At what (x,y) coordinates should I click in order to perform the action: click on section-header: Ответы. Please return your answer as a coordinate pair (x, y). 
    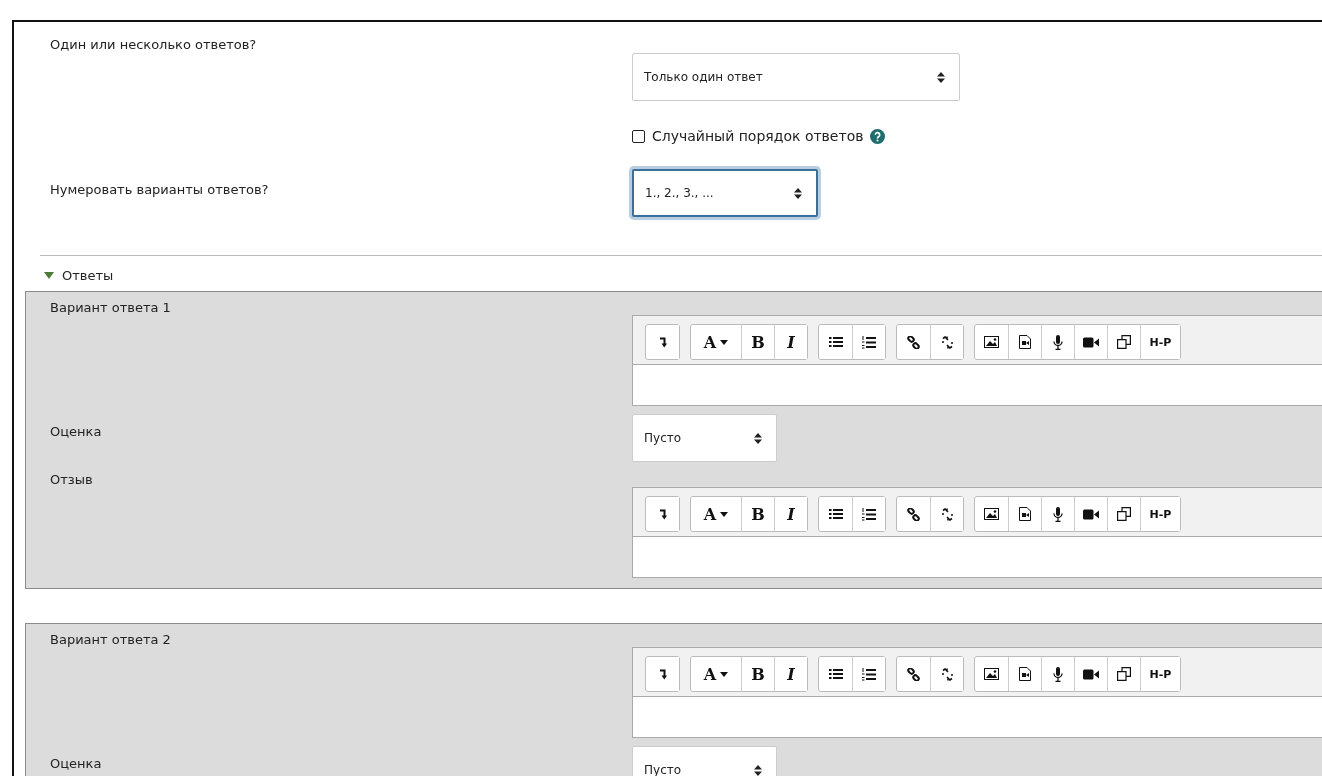
    Looking at the image, I should click on (79, 275).